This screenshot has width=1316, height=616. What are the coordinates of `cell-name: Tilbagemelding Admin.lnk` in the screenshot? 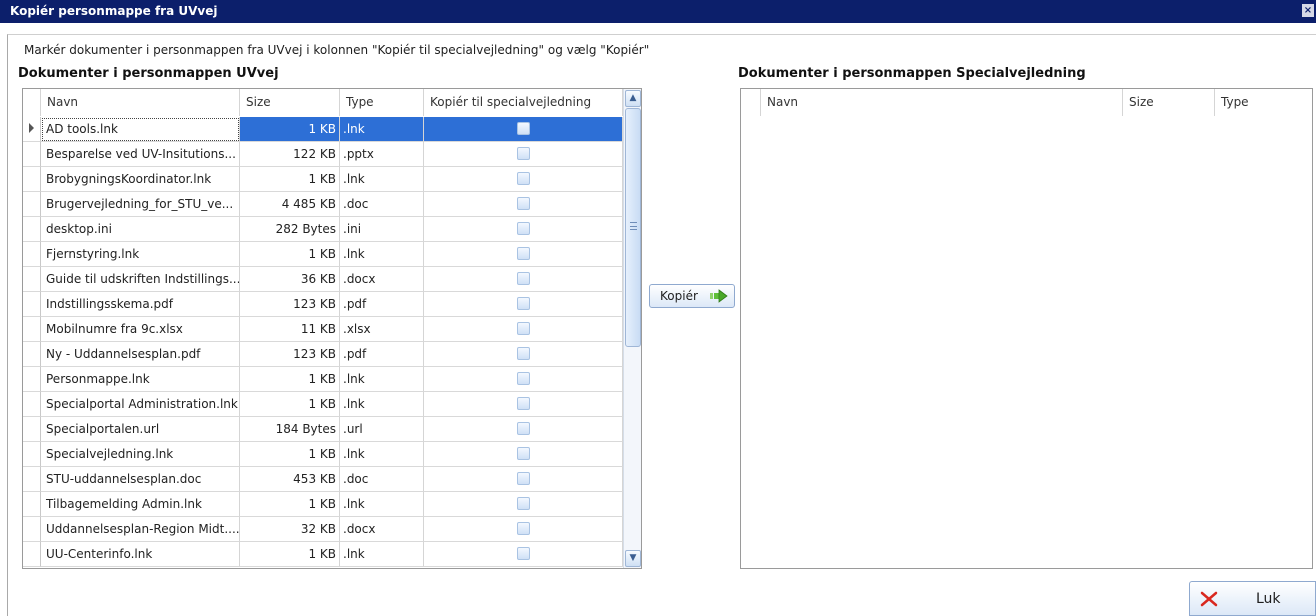 It's located at (140, 504).